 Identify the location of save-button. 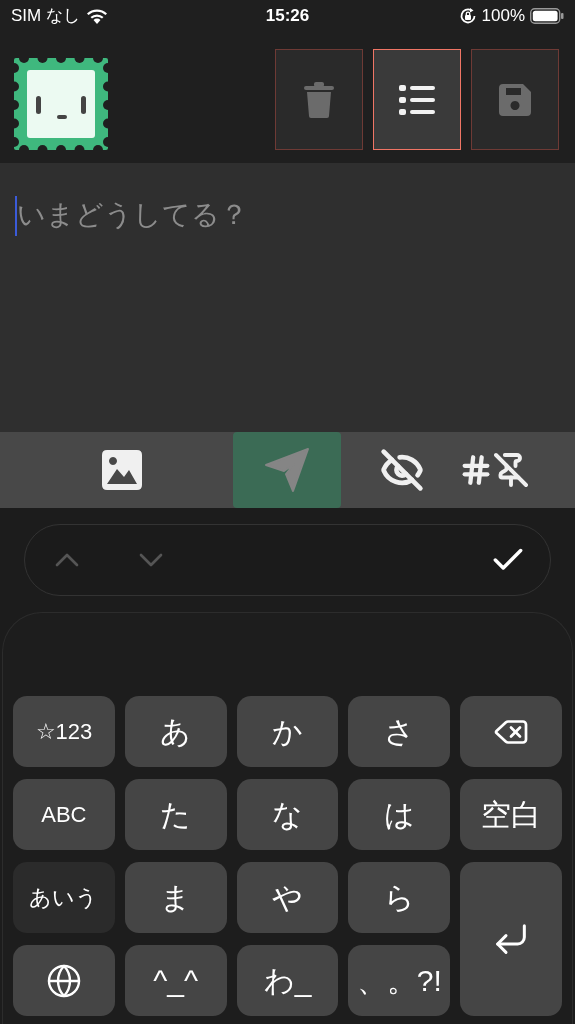
(515, 99).